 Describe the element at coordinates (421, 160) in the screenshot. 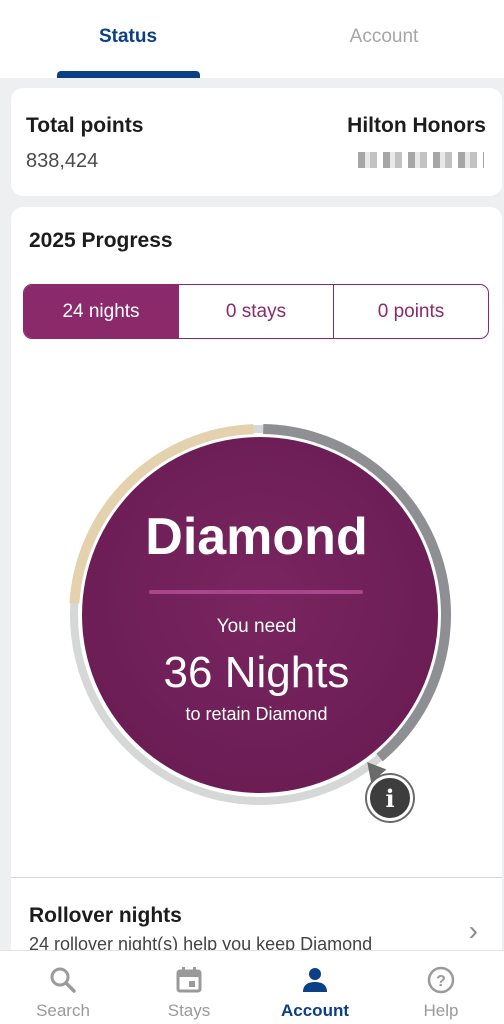

I see `redacted-member-number` at that location.